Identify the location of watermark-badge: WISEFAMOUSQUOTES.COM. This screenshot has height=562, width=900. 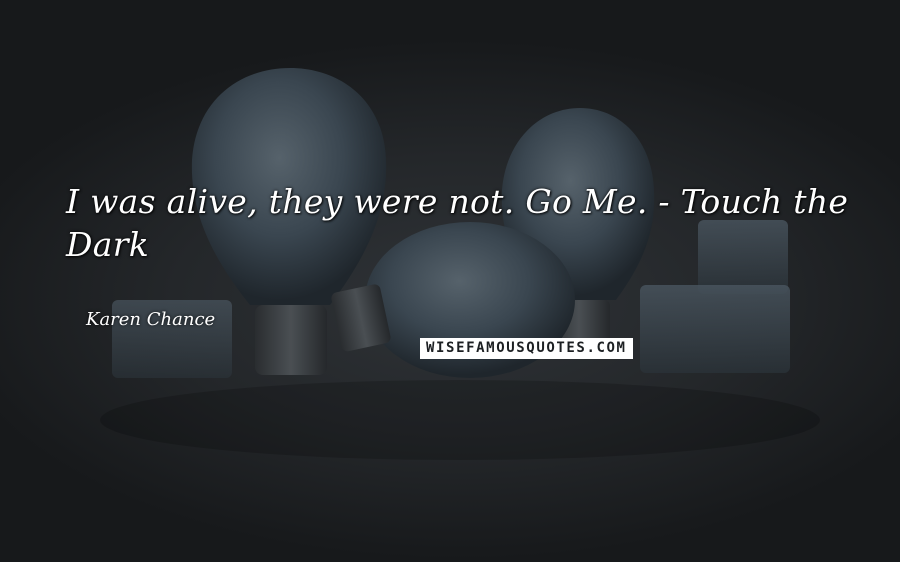
(526, 348).